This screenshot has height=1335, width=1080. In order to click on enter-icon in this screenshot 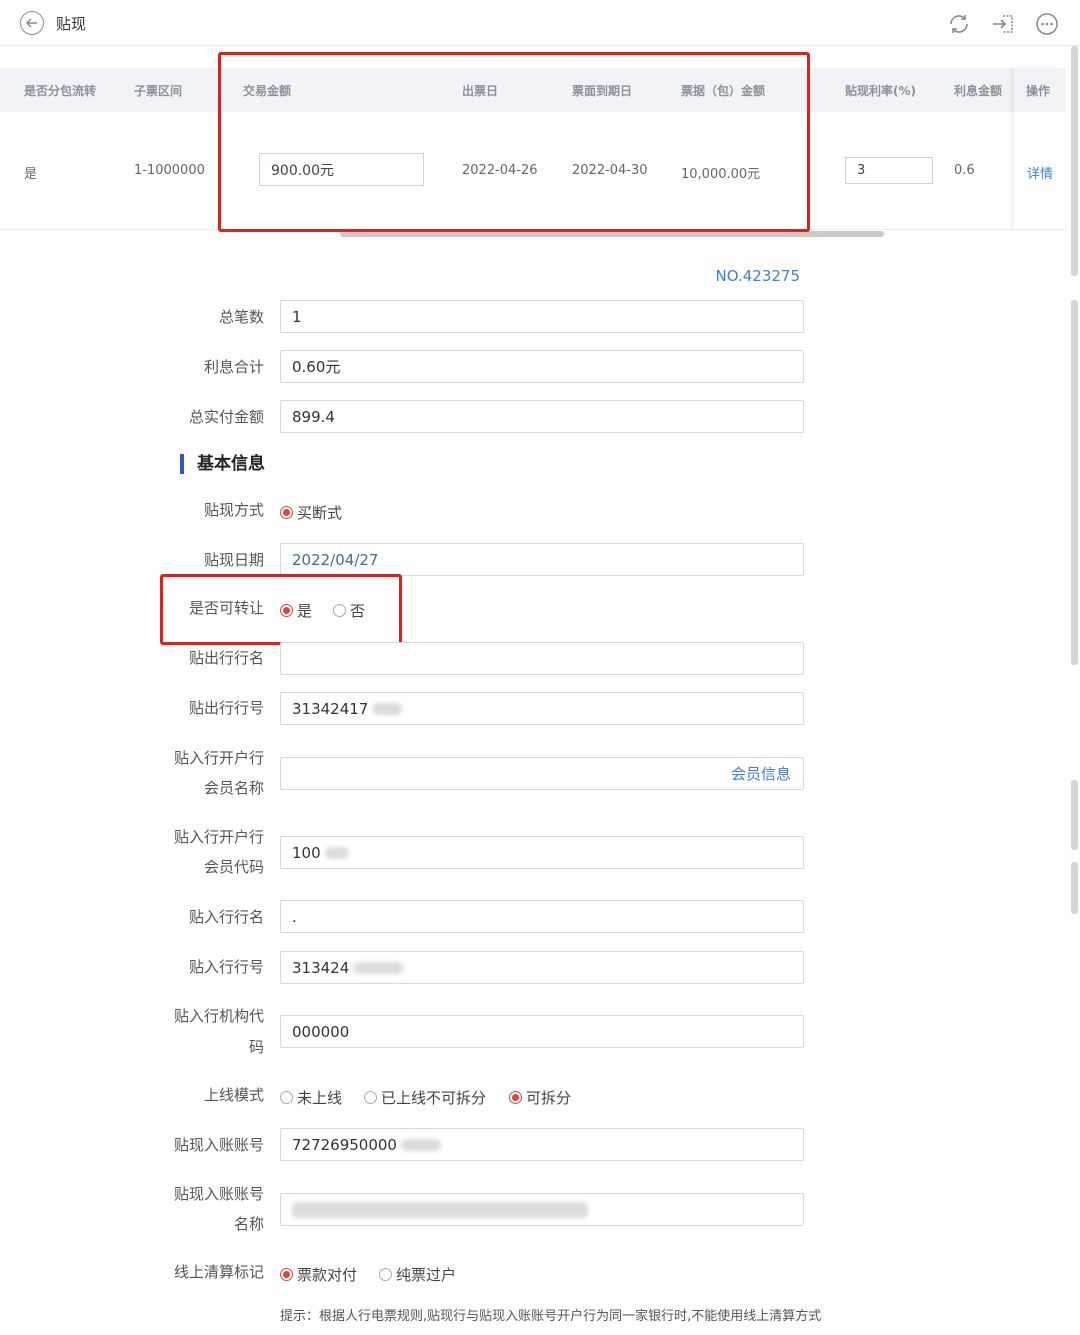, I will do `click(1003, 24)`.